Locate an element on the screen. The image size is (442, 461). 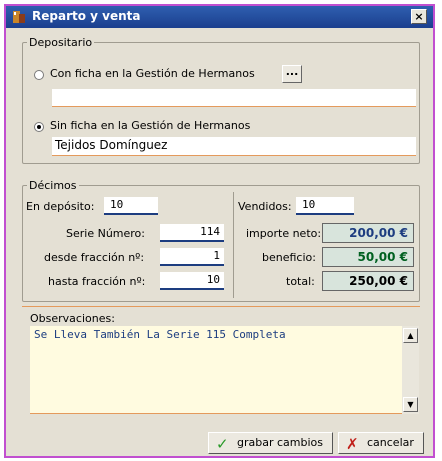
hasta-input: 10 is located at coordinates (192, 281).